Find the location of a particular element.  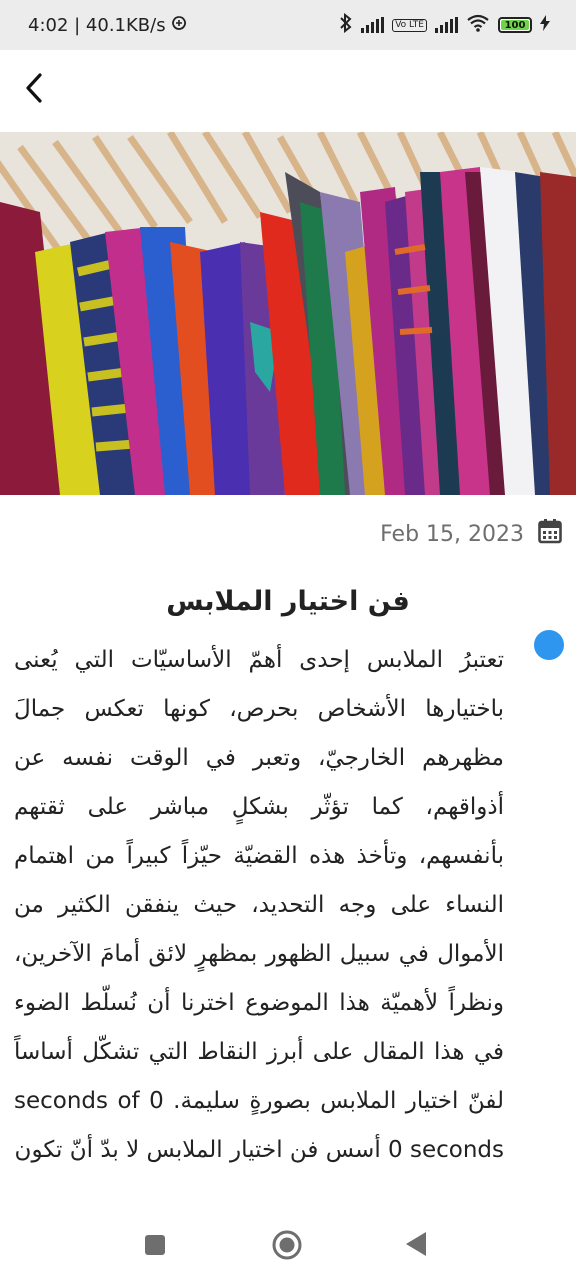

recent-apps-icon is located at coordinates (155, 1247).